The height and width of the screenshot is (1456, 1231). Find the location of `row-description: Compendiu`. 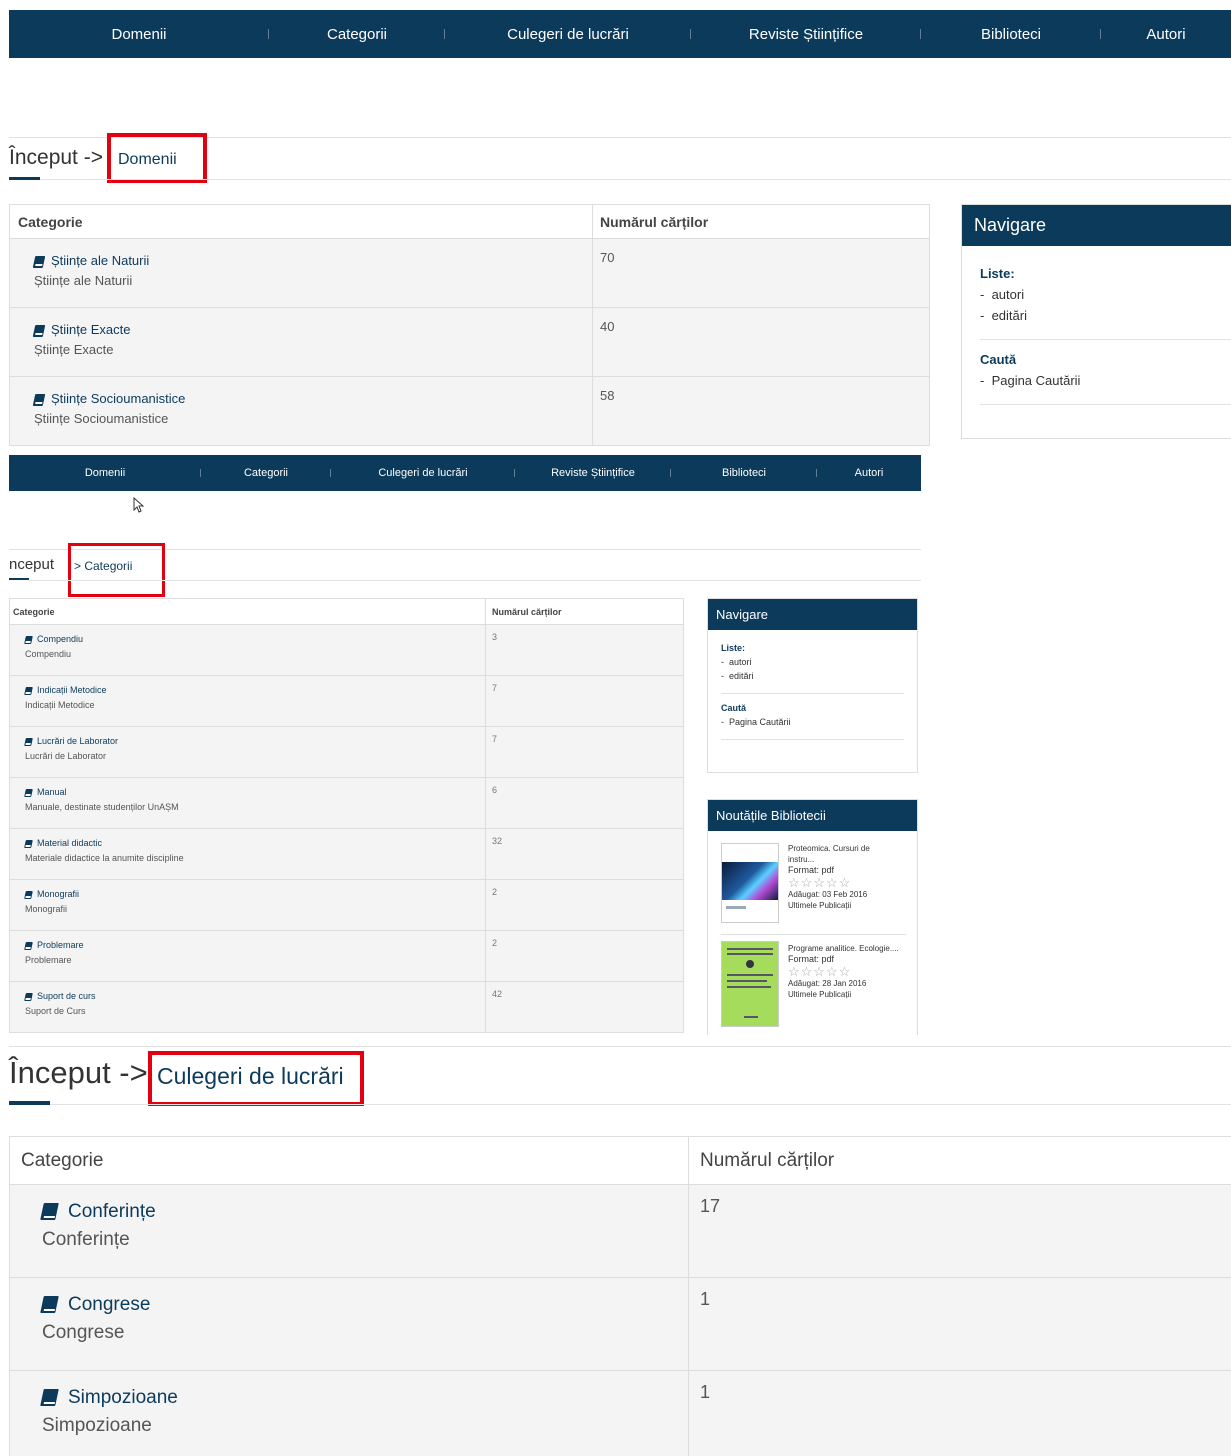

row-description: Compendiu is located at coordinates (48, 654).